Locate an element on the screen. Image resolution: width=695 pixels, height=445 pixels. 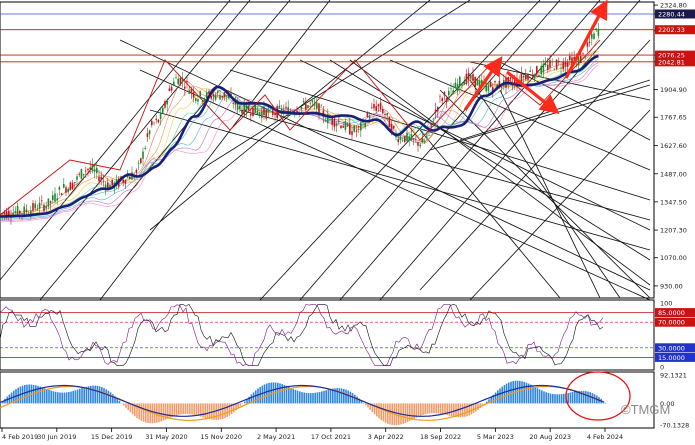
stochastic-level-text: 0 is located at coordinates (662, 368).